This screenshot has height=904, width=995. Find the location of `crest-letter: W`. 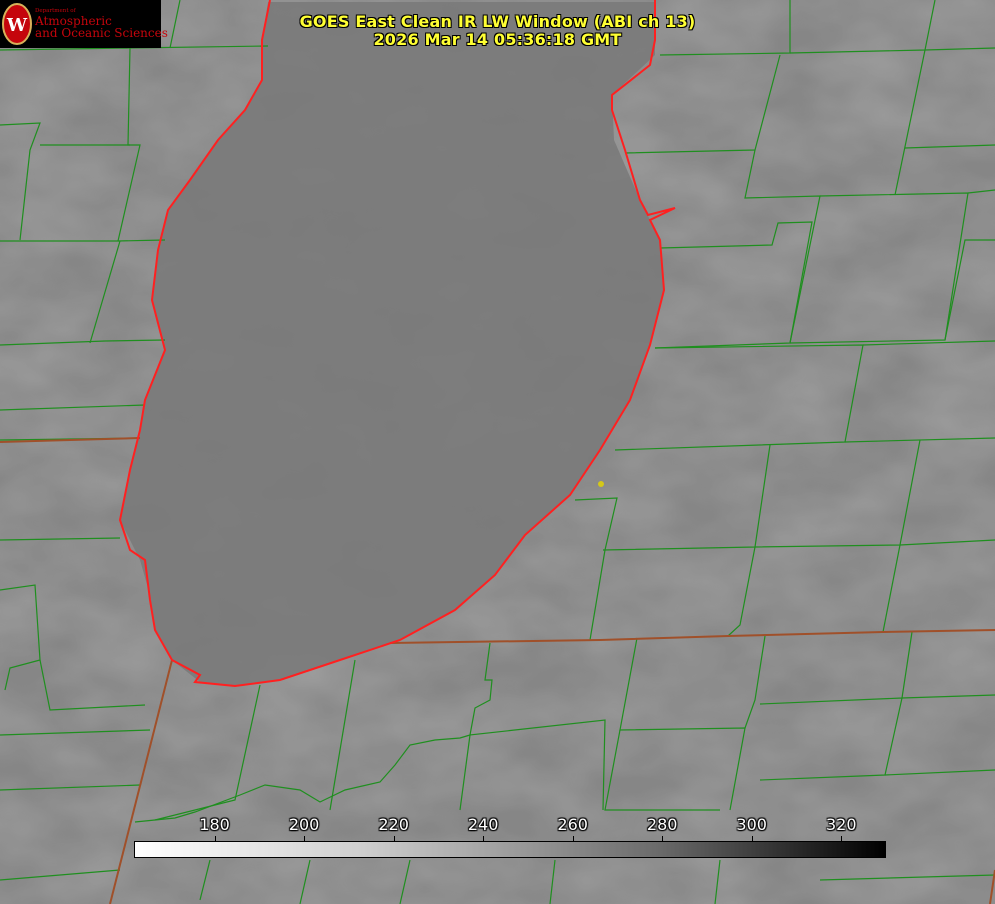

crest-letter: W is located at coordinates (17, 25).